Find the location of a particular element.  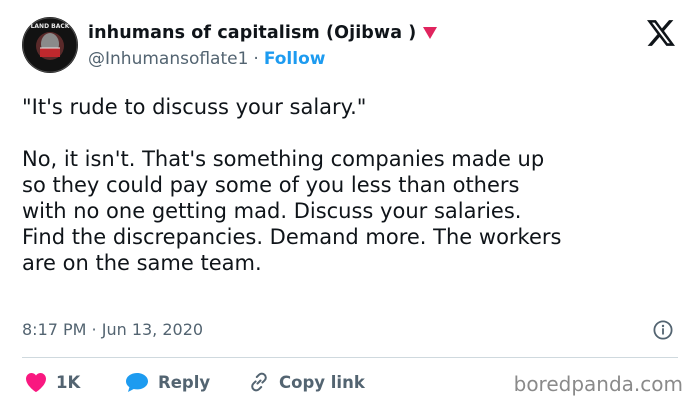

avatar-text: LAND BACK is located at coordinates (50, 26).